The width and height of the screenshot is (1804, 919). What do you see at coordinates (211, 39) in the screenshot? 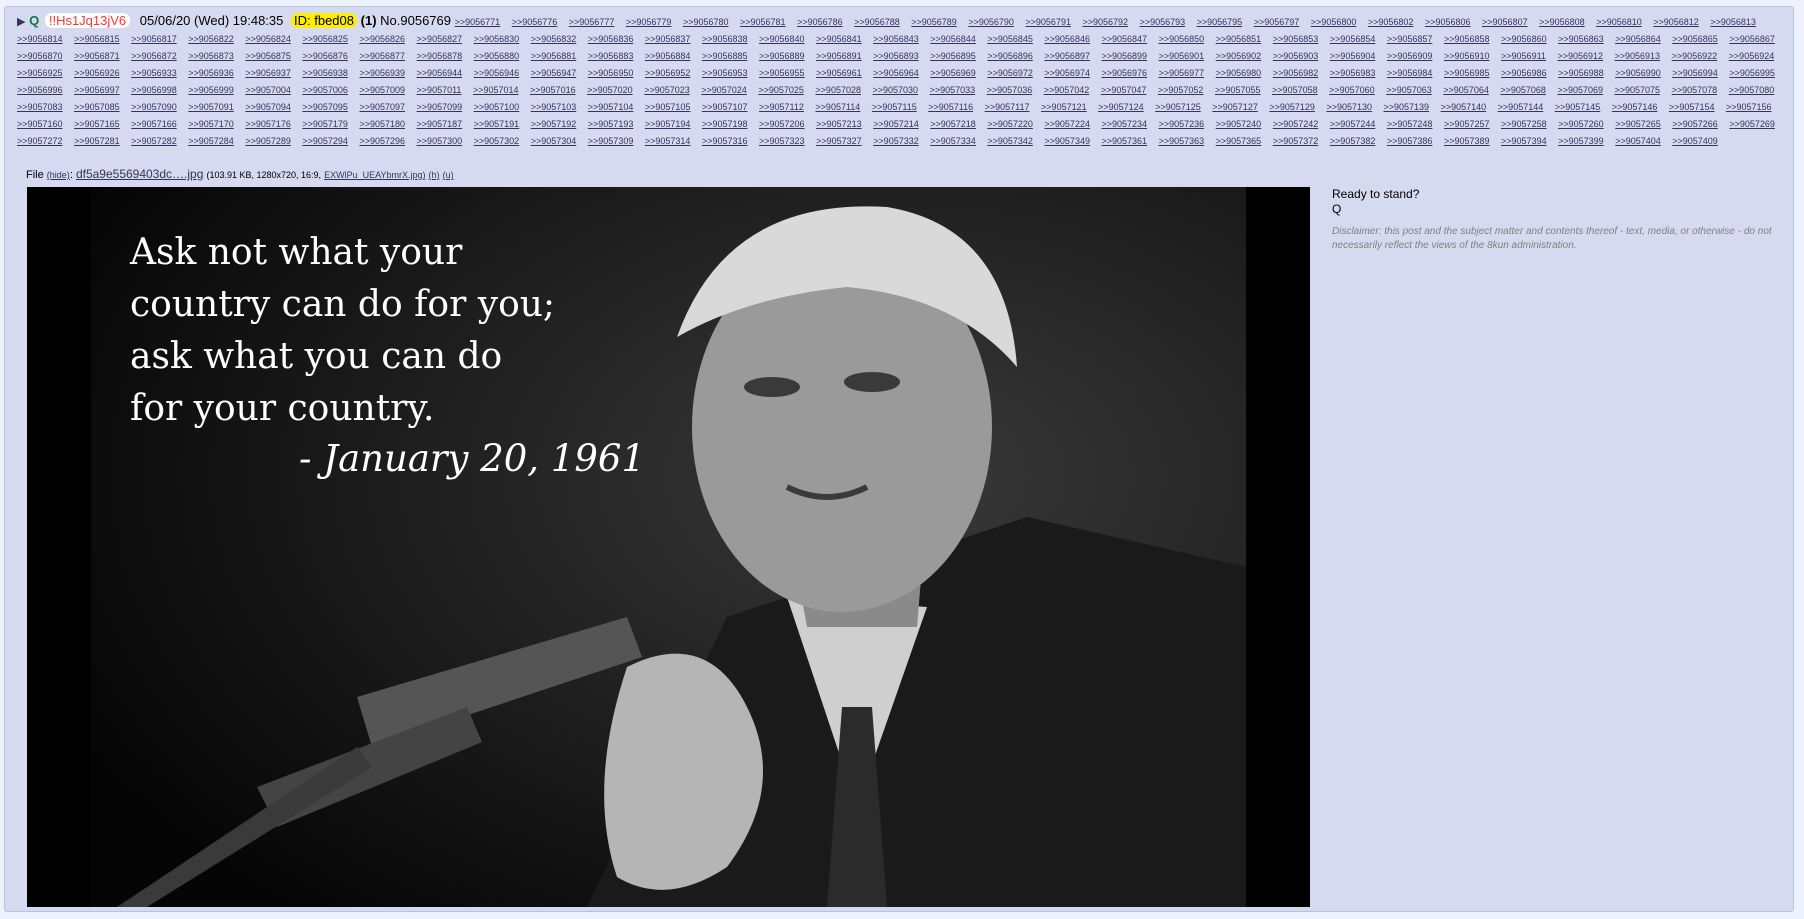
I see `backlink: >>9056822` at bounding box center [211, 39].